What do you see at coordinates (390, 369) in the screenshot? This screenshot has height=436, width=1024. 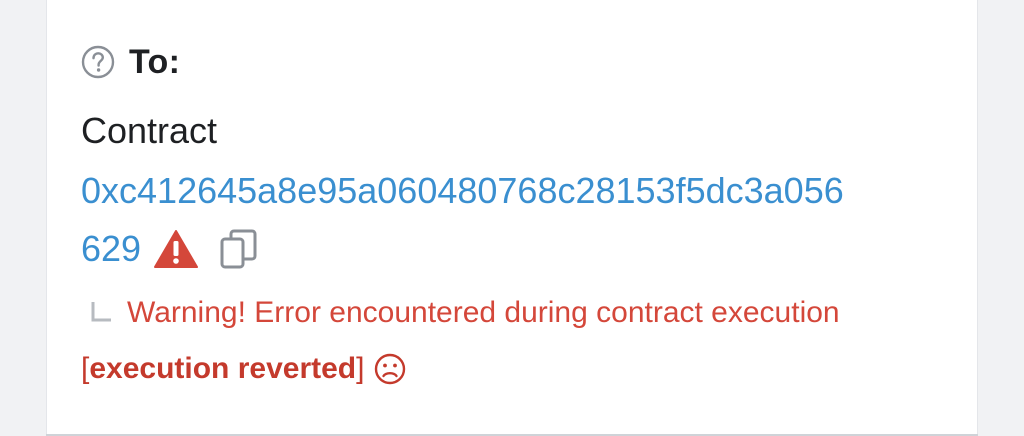 I see `sad-face-icon` at bounding box center [390, 369].